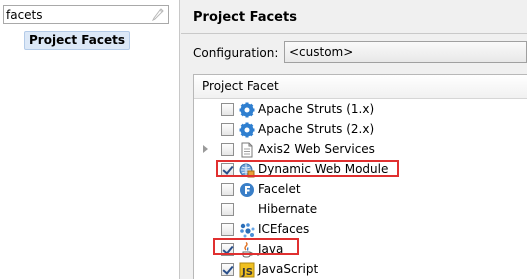 This screenshot has height=279, width=527. What do you see at coordinates (360, 269) in the screenshot?
I see `facet-row-javascript: JS JavaScript` at bounding box center [360, 269].